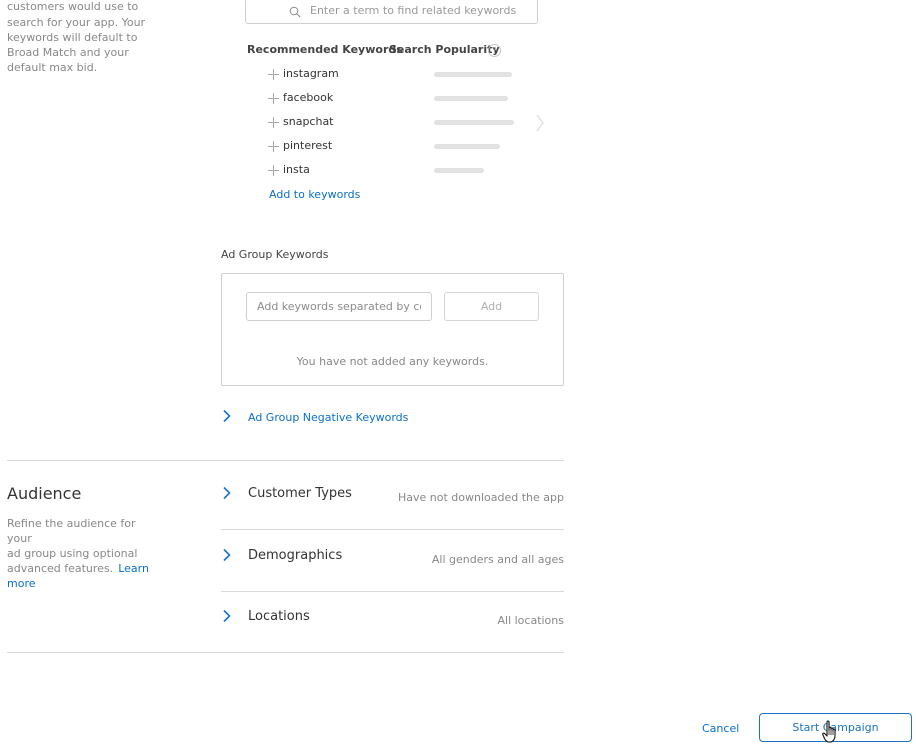 The width and height of the screenshot is (916, 755). What do you see at coordinates (420, 10) in the screenshot?
I see `keyword-search-input` at bounding box center [420, 10].